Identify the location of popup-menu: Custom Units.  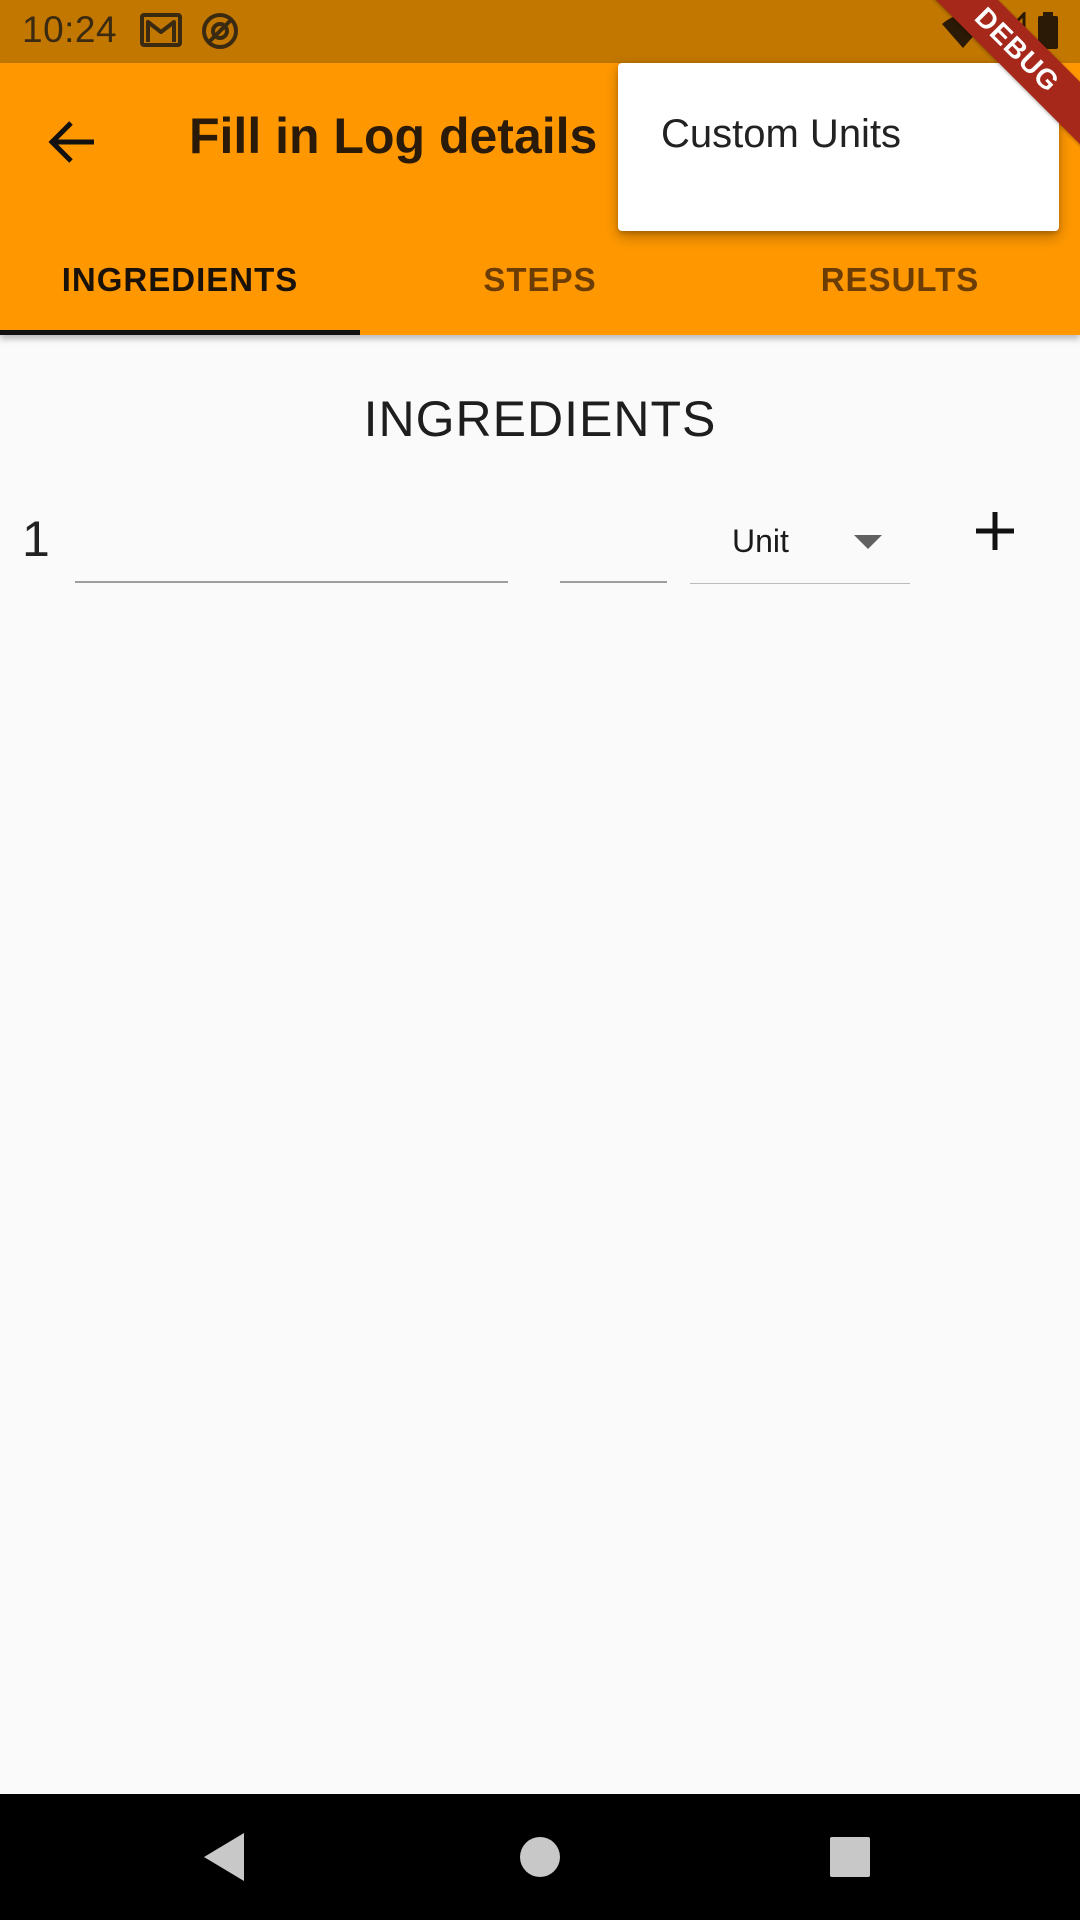
(838, 147).